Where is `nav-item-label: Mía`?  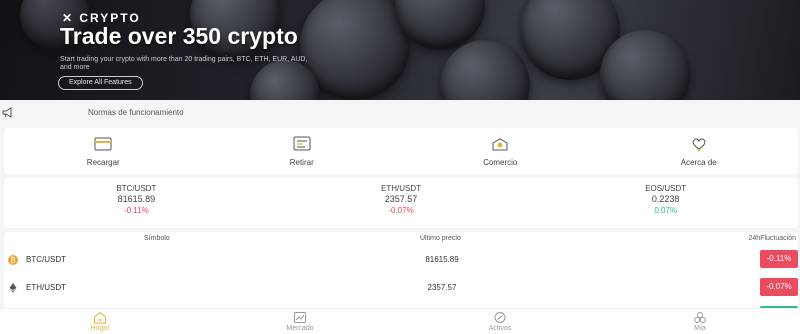 nav-item-label: Mía is located at coordinates (700, 328).